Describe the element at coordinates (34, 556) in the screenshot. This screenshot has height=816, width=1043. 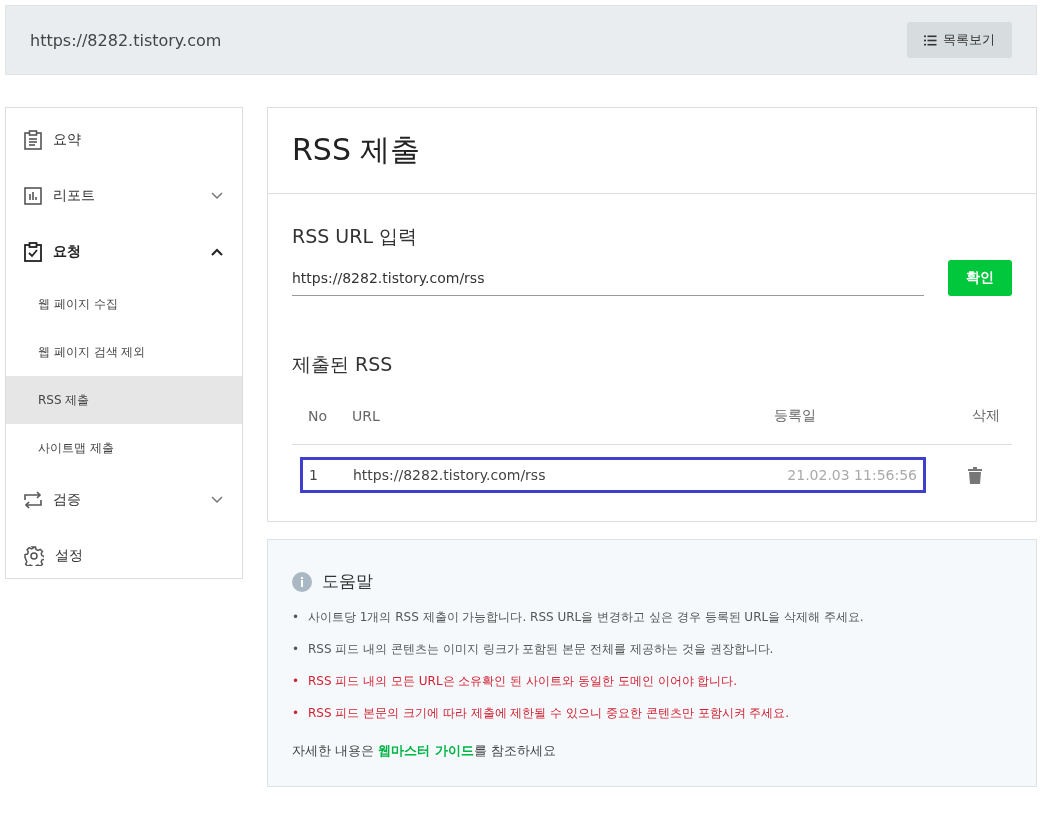
I see `settings-icon` at that location.